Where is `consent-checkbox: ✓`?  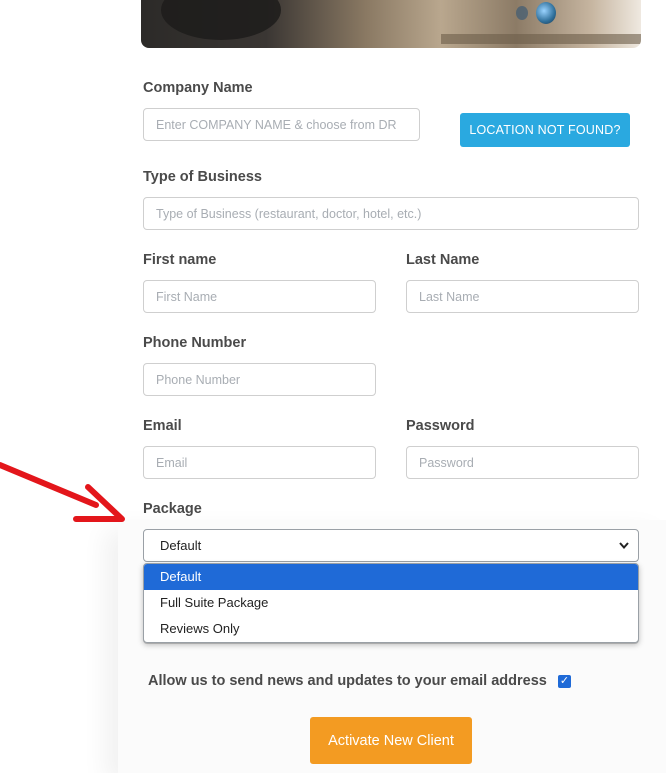
consent-checkbox: ✓ is located at coordinates (564, 681).